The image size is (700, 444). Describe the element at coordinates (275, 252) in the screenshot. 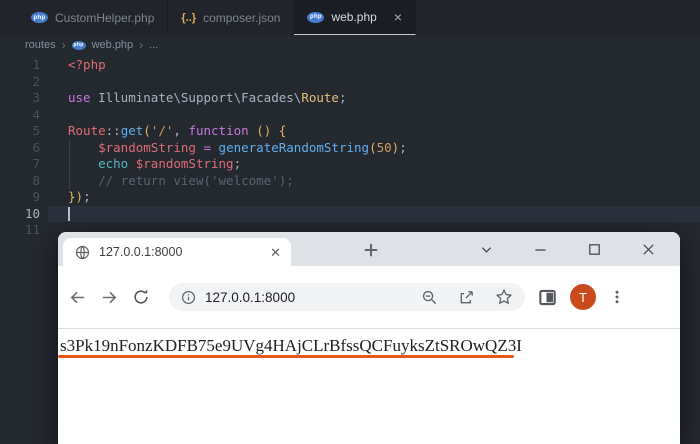

I see `close-tab-icon: ✕` at that location.